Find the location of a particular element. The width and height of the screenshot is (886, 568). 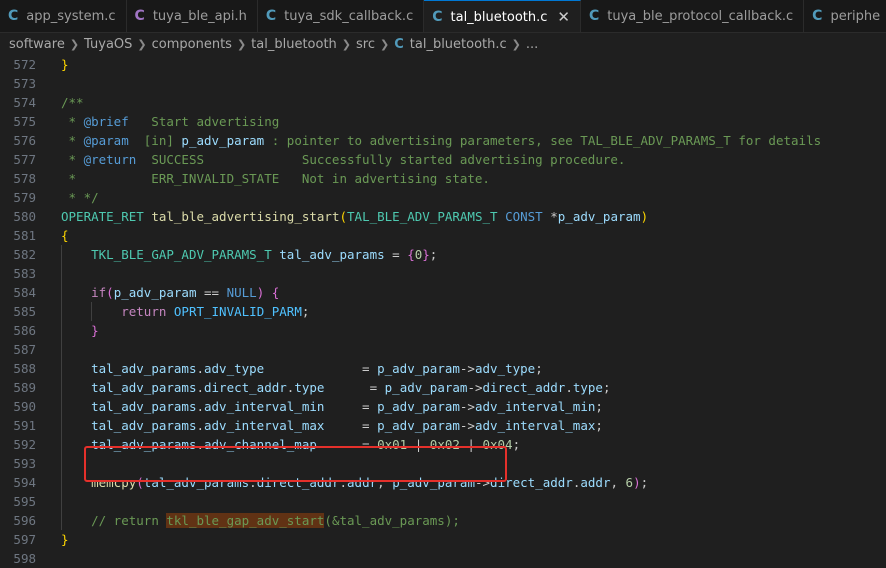

line-number: 583 is located at coordinates (24, 273).